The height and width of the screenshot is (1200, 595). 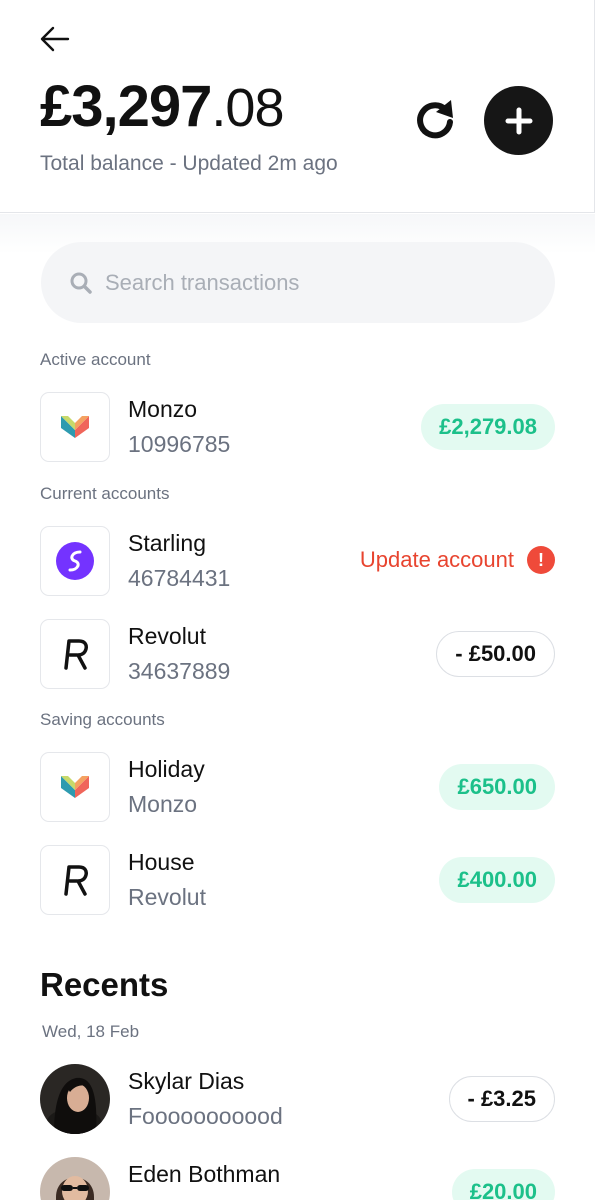 I want to click on transaction-description: Fooooooooood, so click(x=205, y=1116).